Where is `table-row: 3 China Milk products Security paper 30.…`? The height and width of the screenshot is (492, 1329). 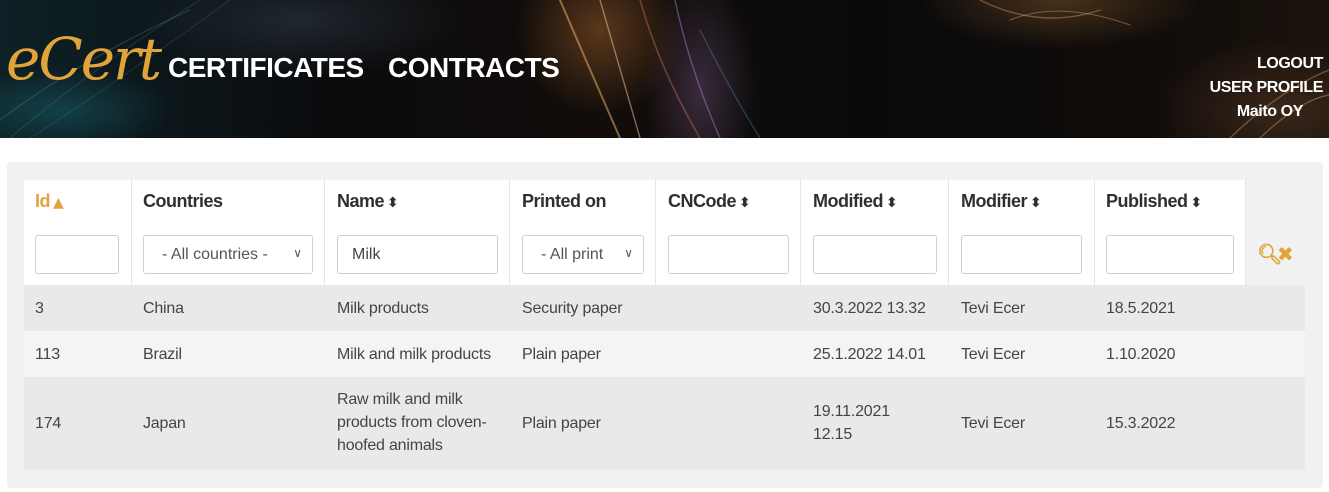
table-row: 3 China Milk products Security paper 30.… is located at coordinates (664, 308).